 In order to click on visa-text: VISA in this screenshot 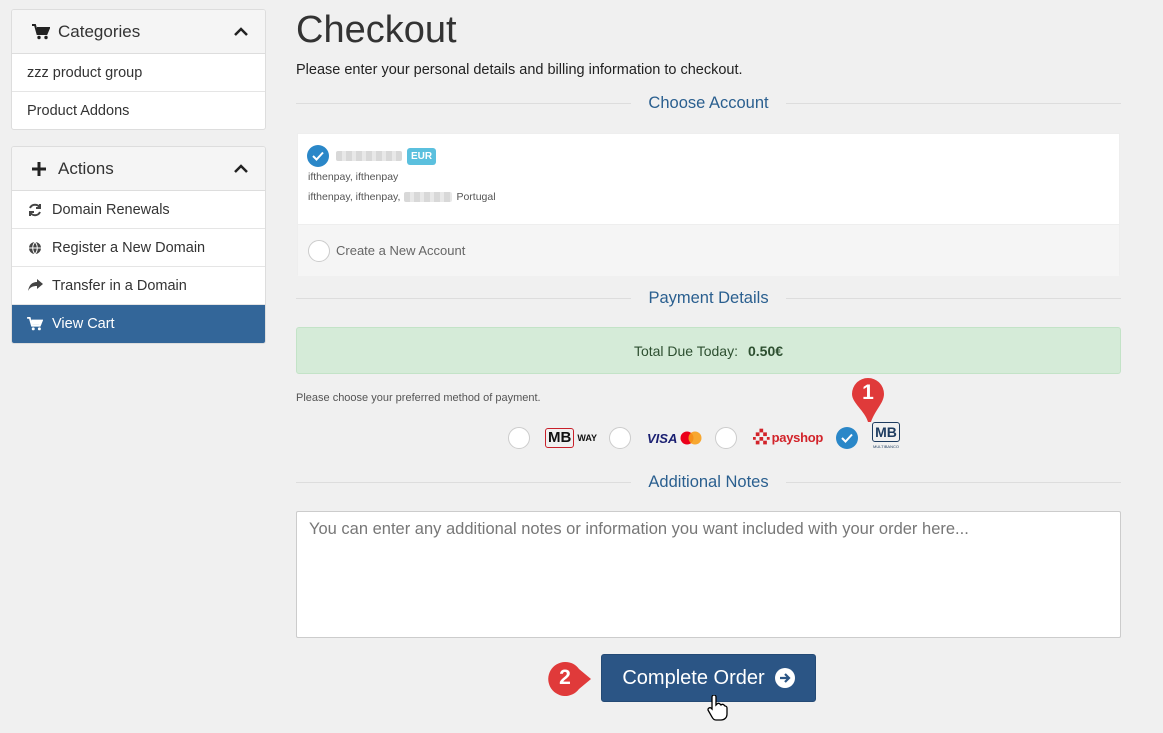, I will do `click(662, 438)`.